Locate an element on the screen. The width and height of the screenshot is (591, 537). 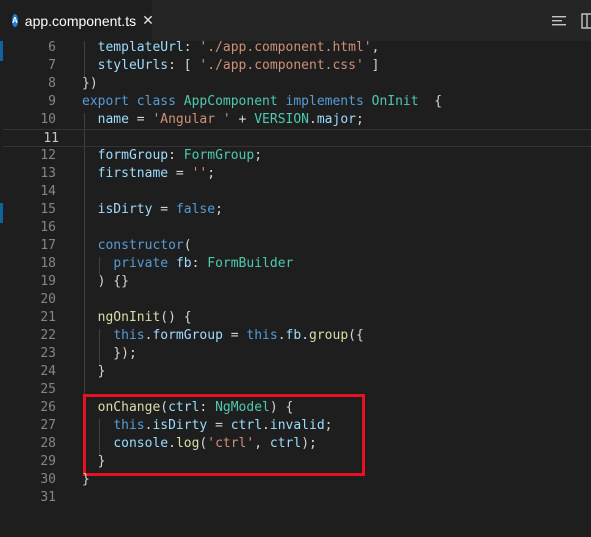
code-line: 14 is located at coordinates (295, 192).